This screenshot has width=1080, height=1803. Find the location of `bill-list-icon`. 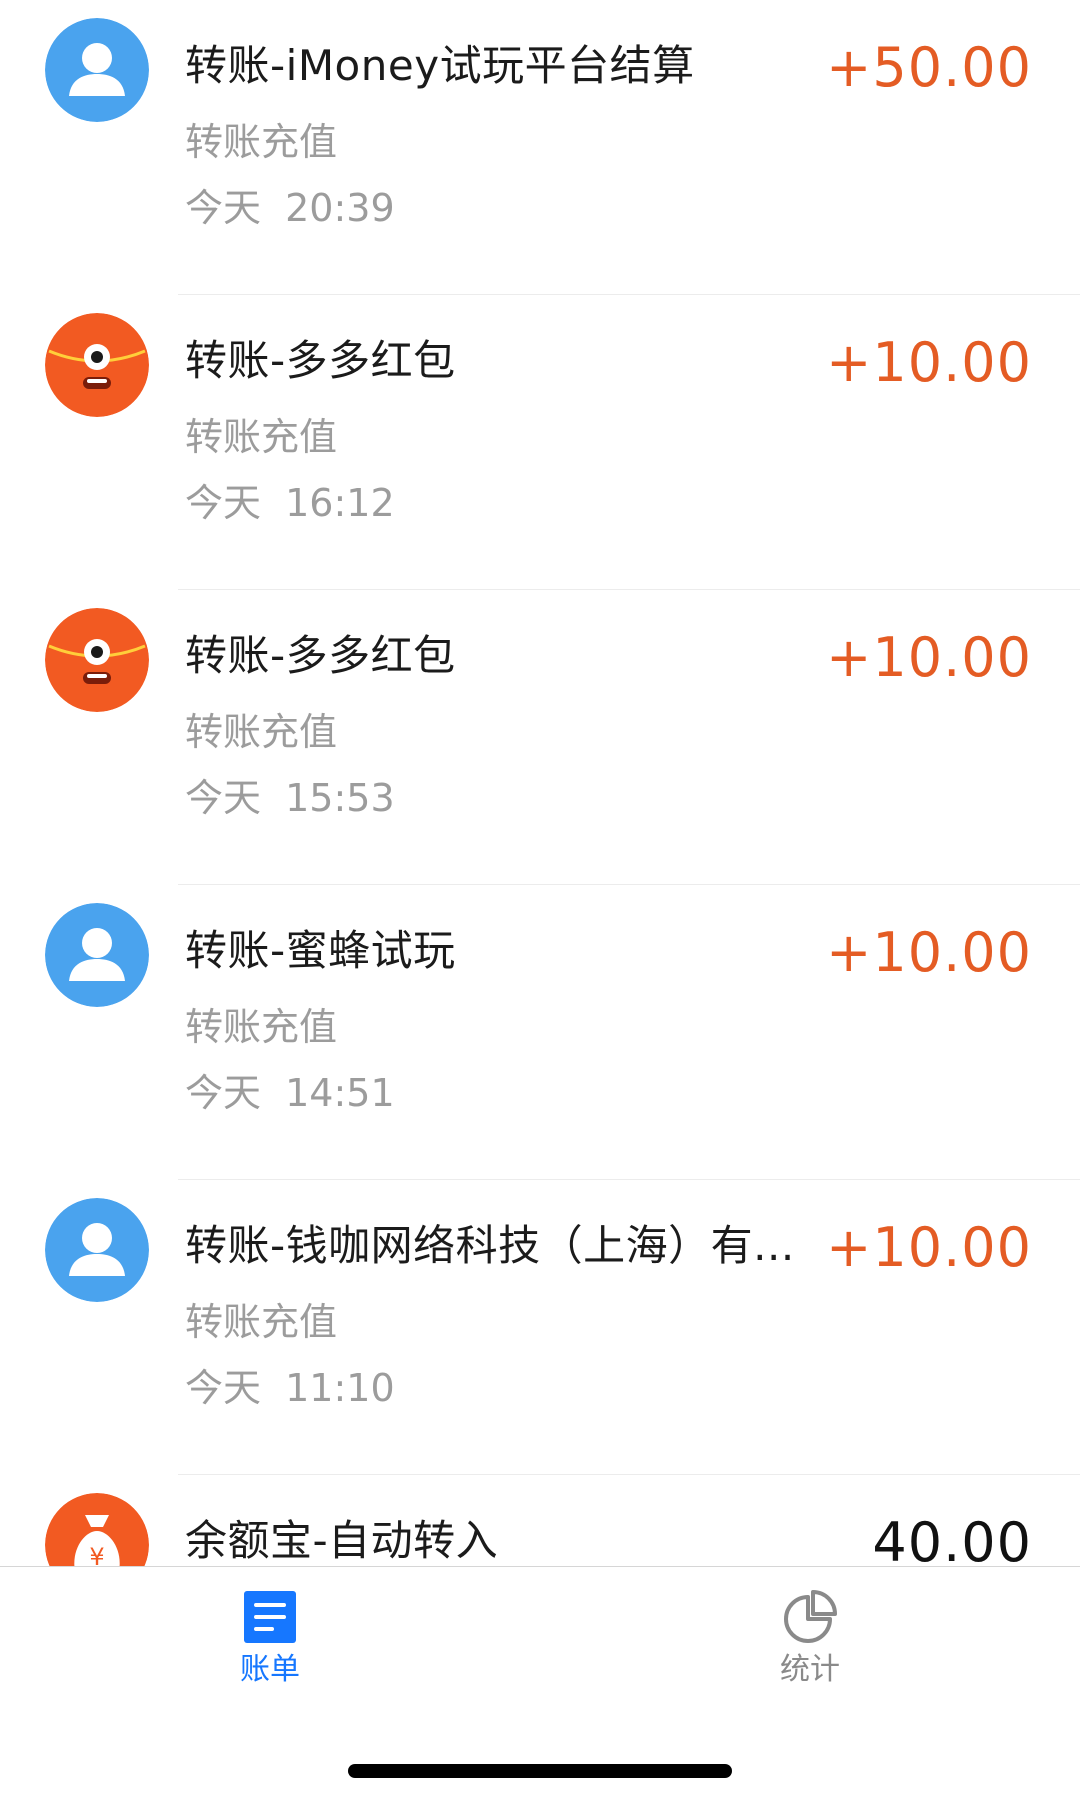

bill-list-icon is located at coordinates (270, 1617).